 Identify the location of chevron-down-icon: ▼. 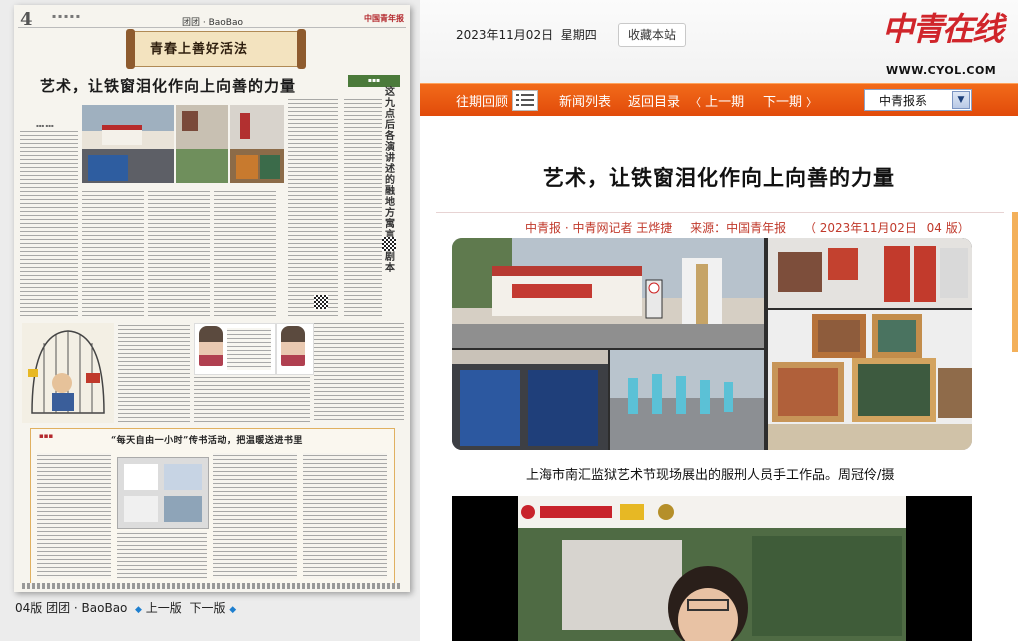
(961, 100).